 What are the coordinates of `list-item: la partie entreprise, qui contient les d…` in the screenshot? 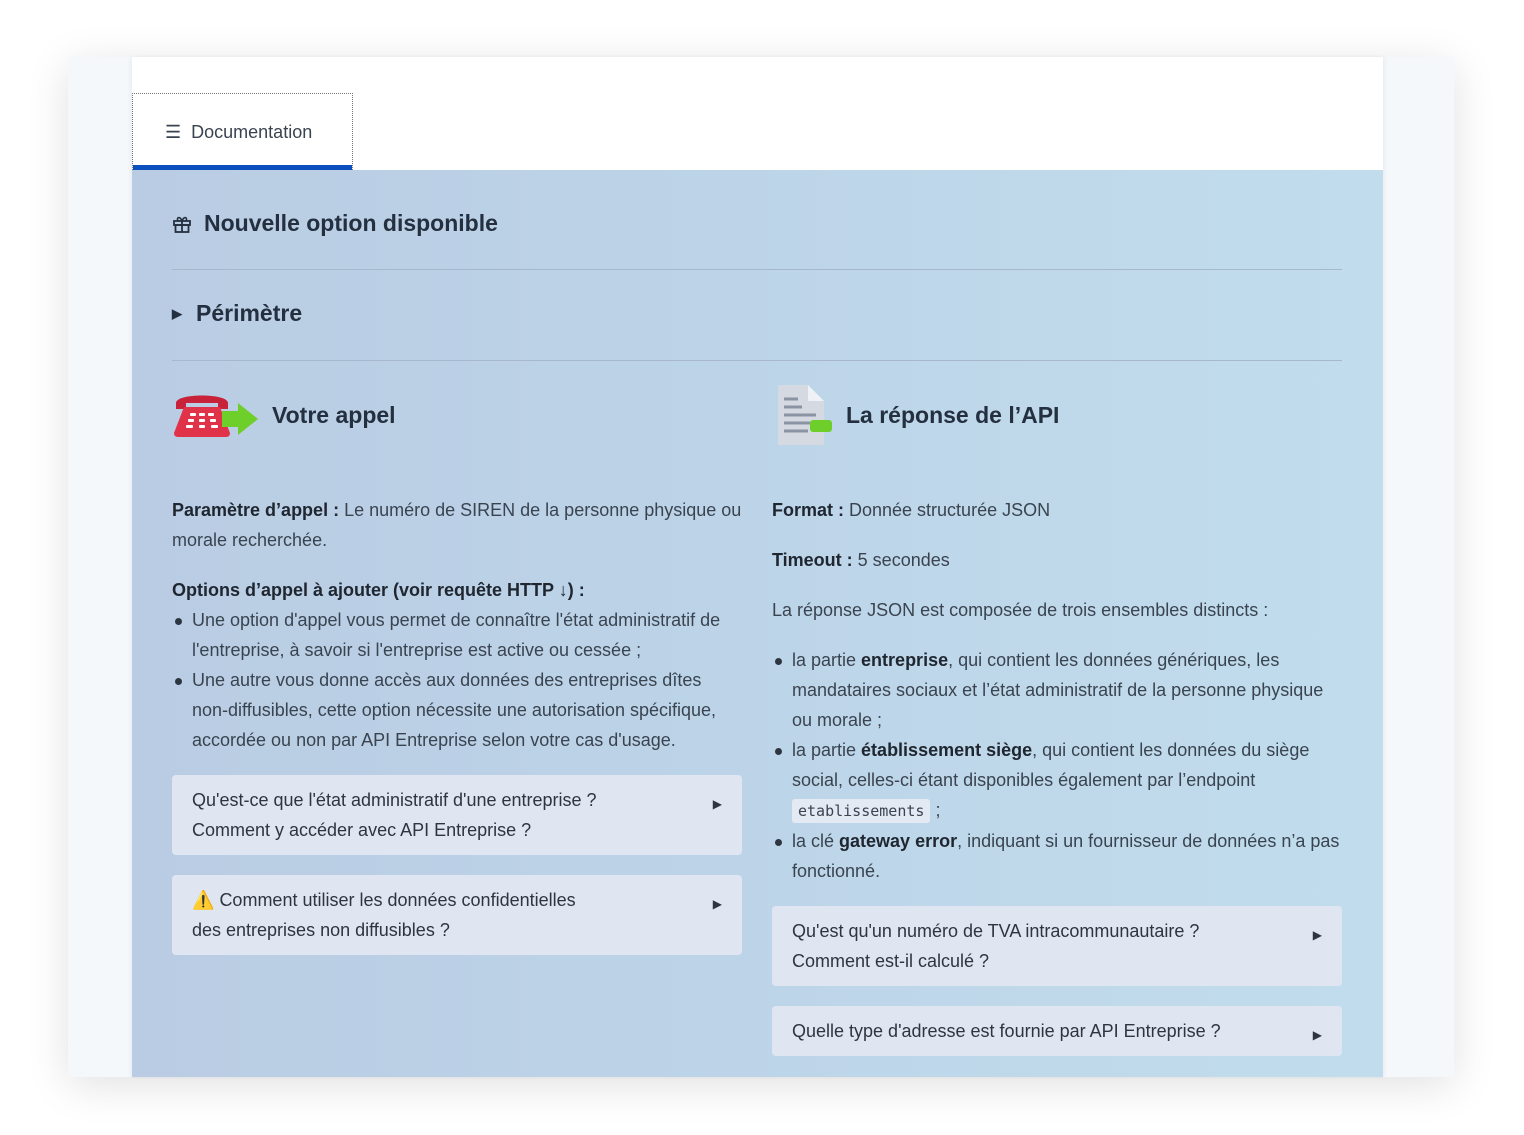 It's located at (1057, 690).